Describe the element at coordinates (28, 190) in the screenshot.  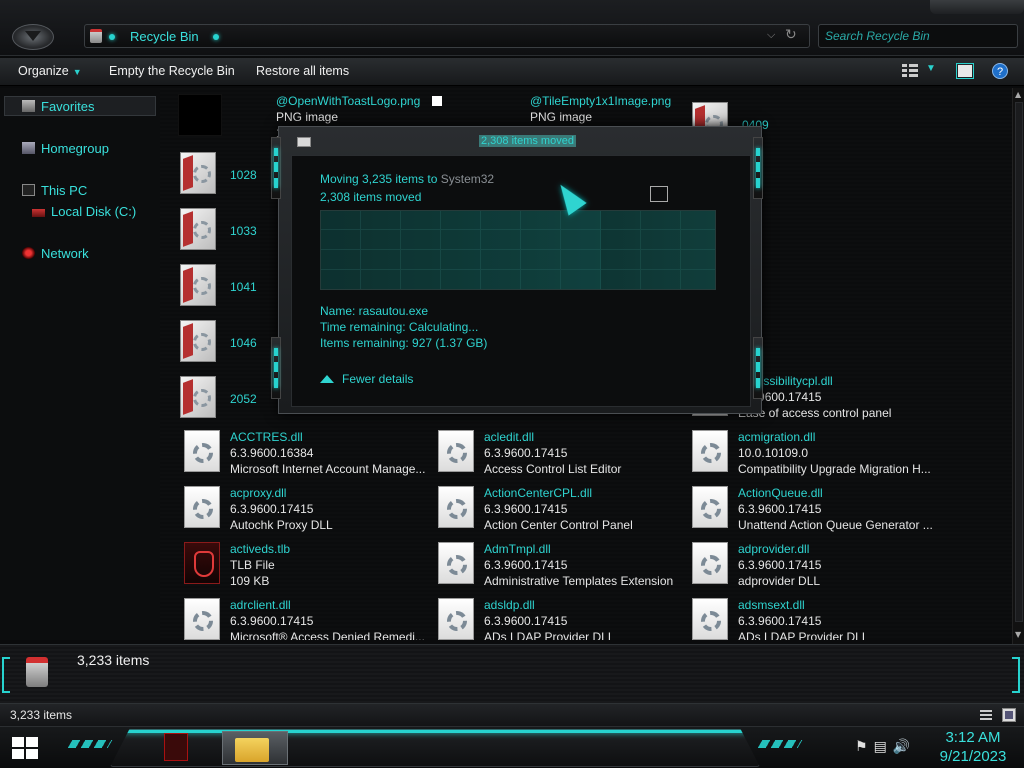
I see `computer-icon` at that location.